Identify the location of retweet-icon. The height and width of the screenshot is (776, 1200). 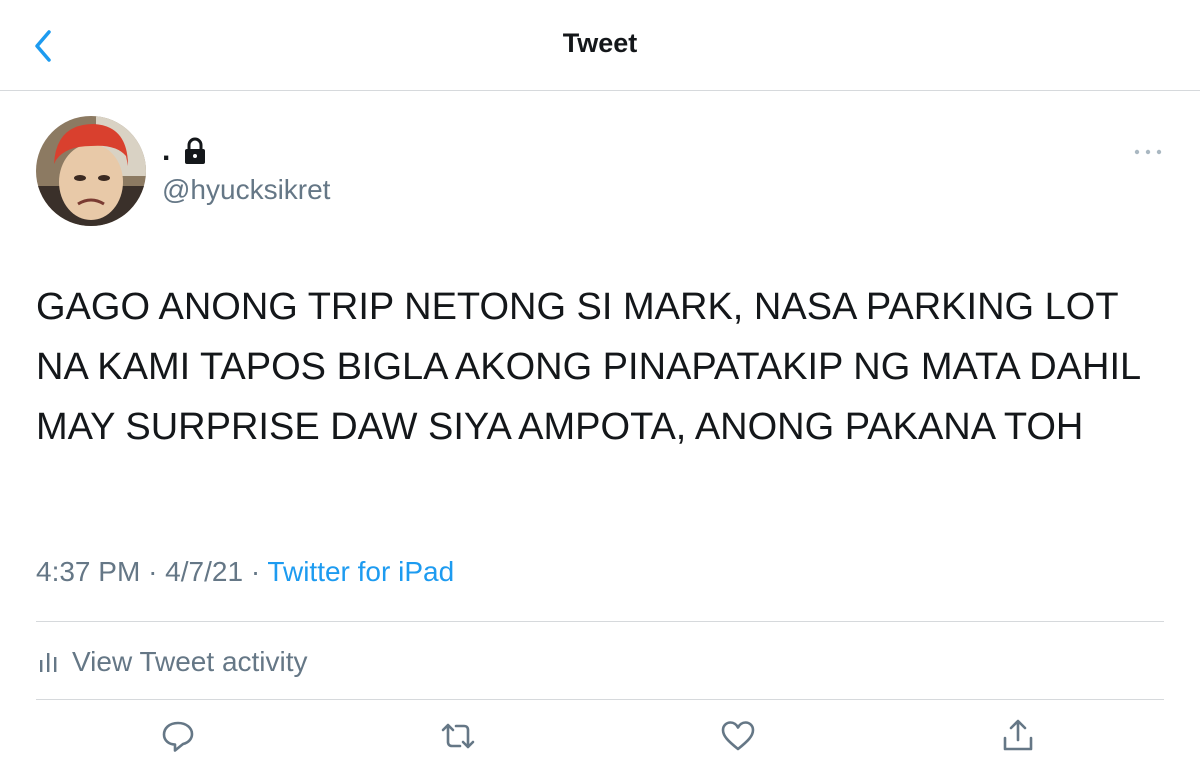
(458, 736).